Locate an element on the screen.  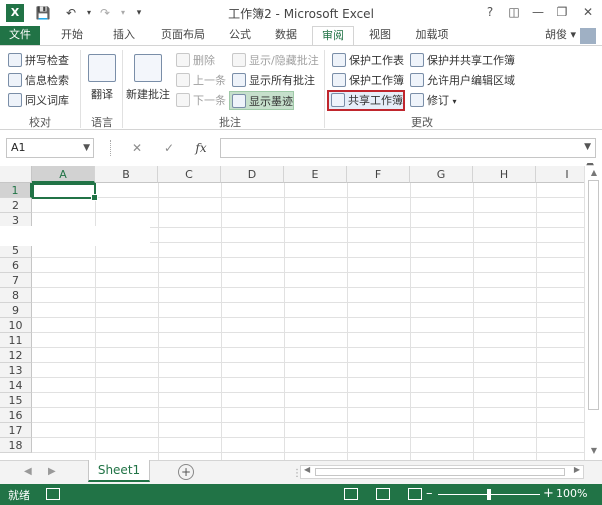
column-header: G is located at coordinates (441, 174).